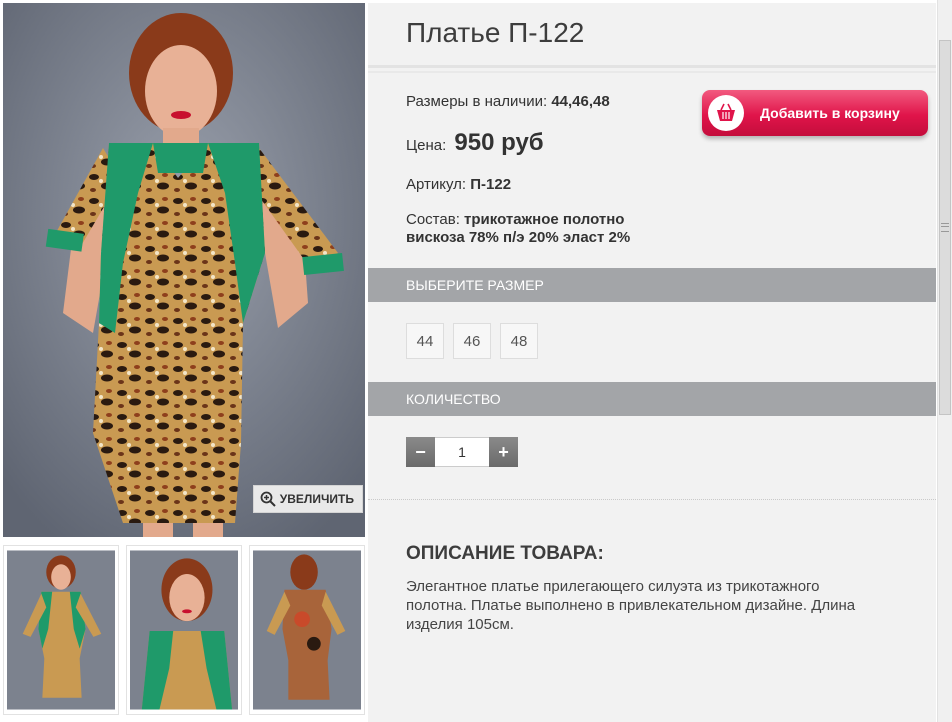 The width and height of the screenshot is (952, 722). I want to click on thumbnail-back, so click(307, 630).